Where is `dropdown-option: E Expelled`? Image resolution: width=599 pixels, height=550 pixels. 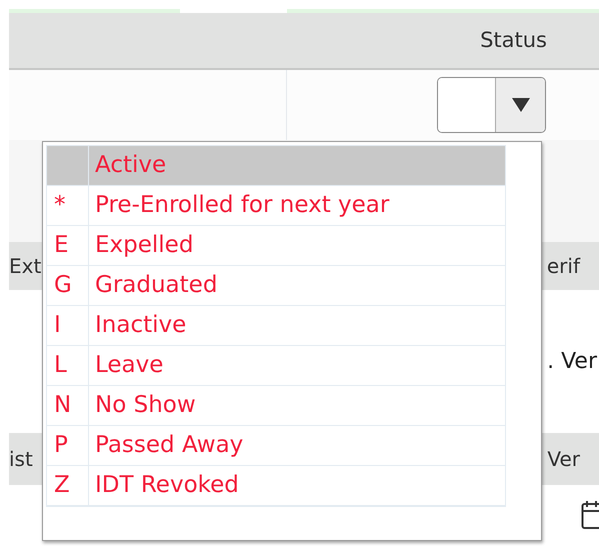 dropdown-option: E Expelled is located at coordinates (276, 246).